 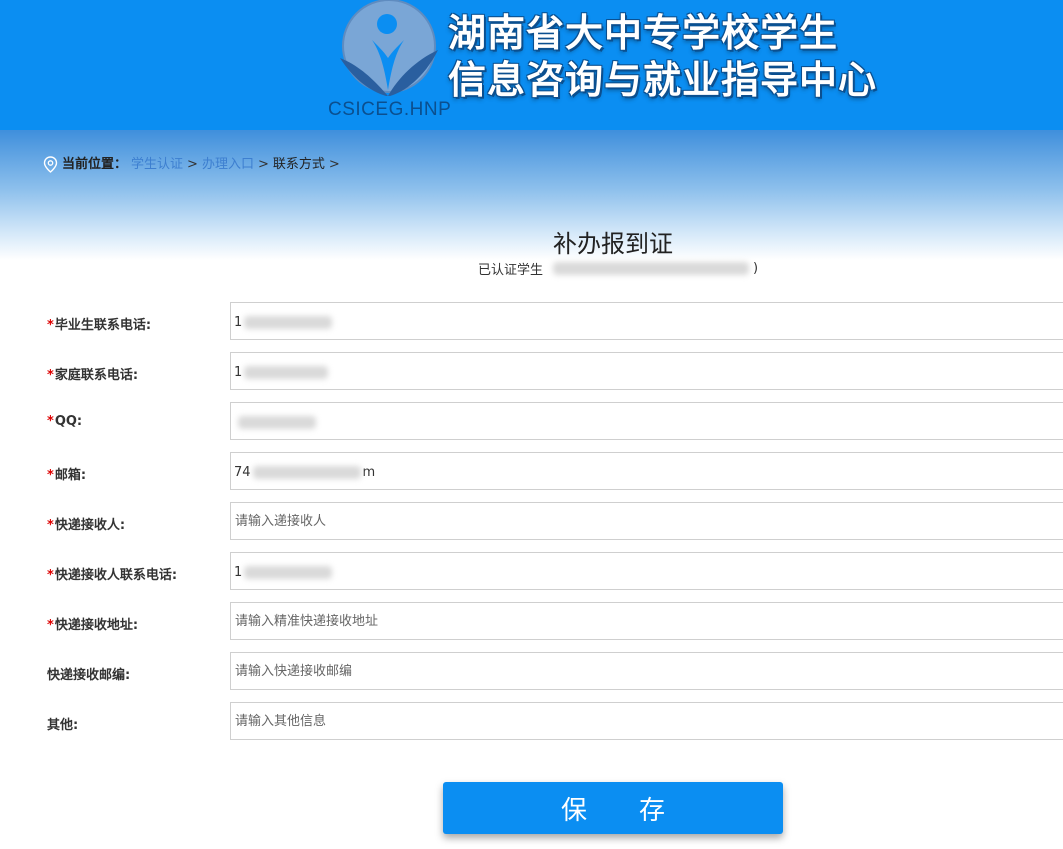 What do you see at coordinates (662, 57) in the screenshot?
I see `site-title: 湖南省大中专学校学生 信息咨询与就业指导中心` at bounding box center [662, 57].